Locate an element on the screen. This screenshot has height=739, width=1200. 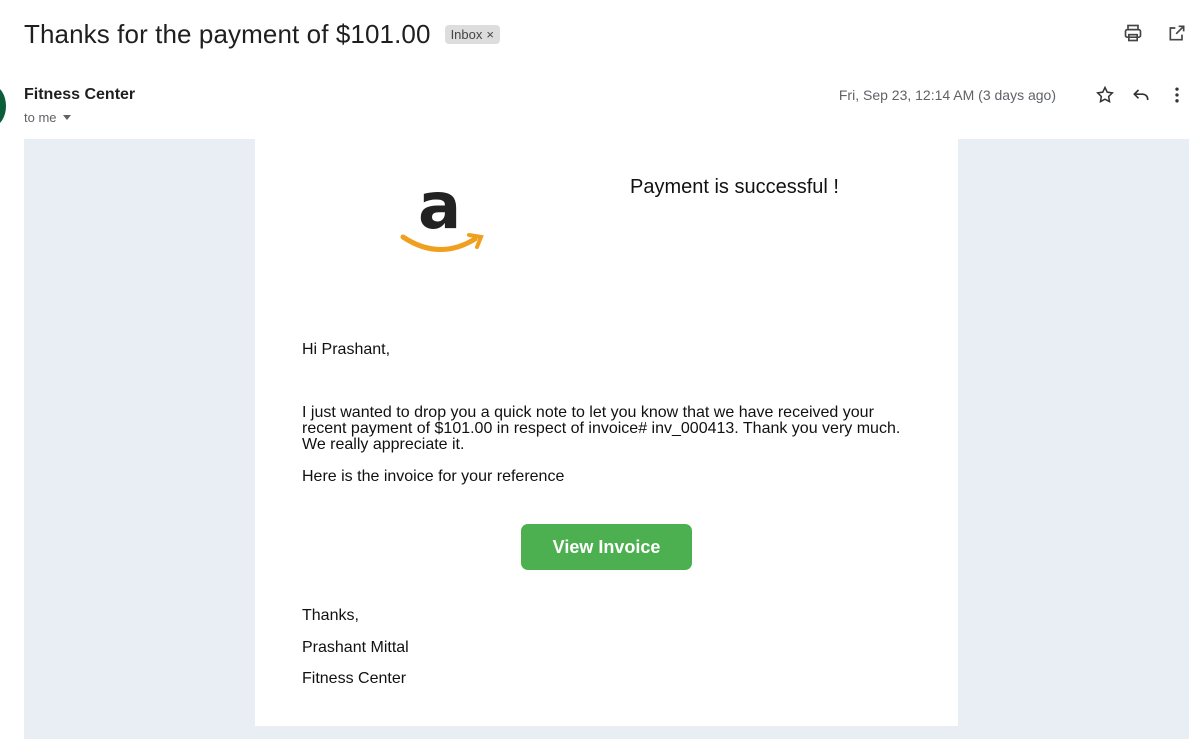
amazon-smile-icon is located at coordinates (442, 242).